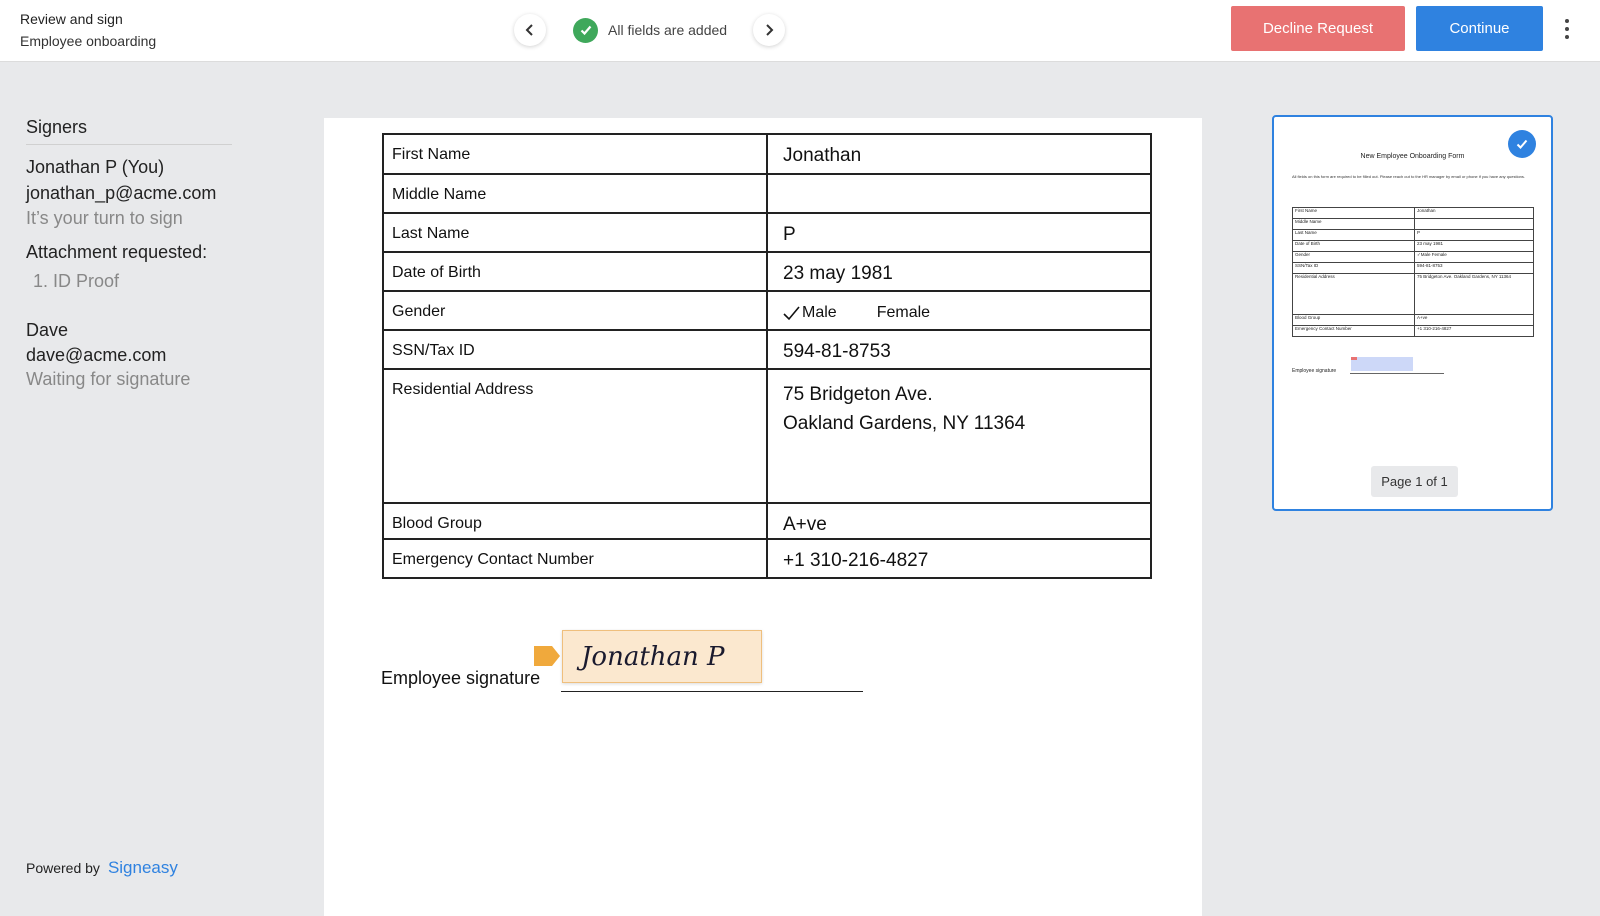 The width and height of the screenshot is (1600, 916). I want to click on field-label: Last Name, so click(575, 232).